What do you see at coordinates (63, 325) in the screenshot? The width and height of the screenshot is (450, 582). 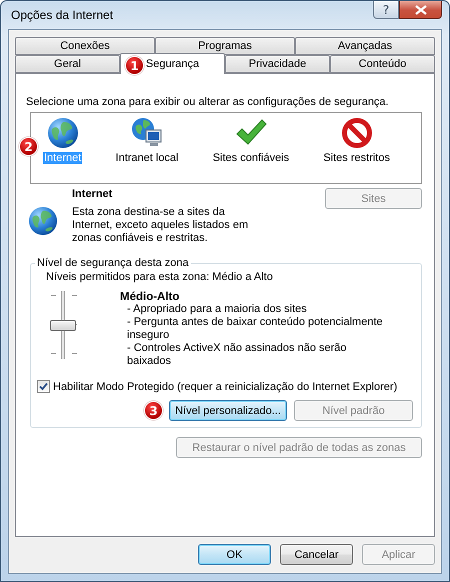 I see `slider-thumb` at bounding box center [63, 325].